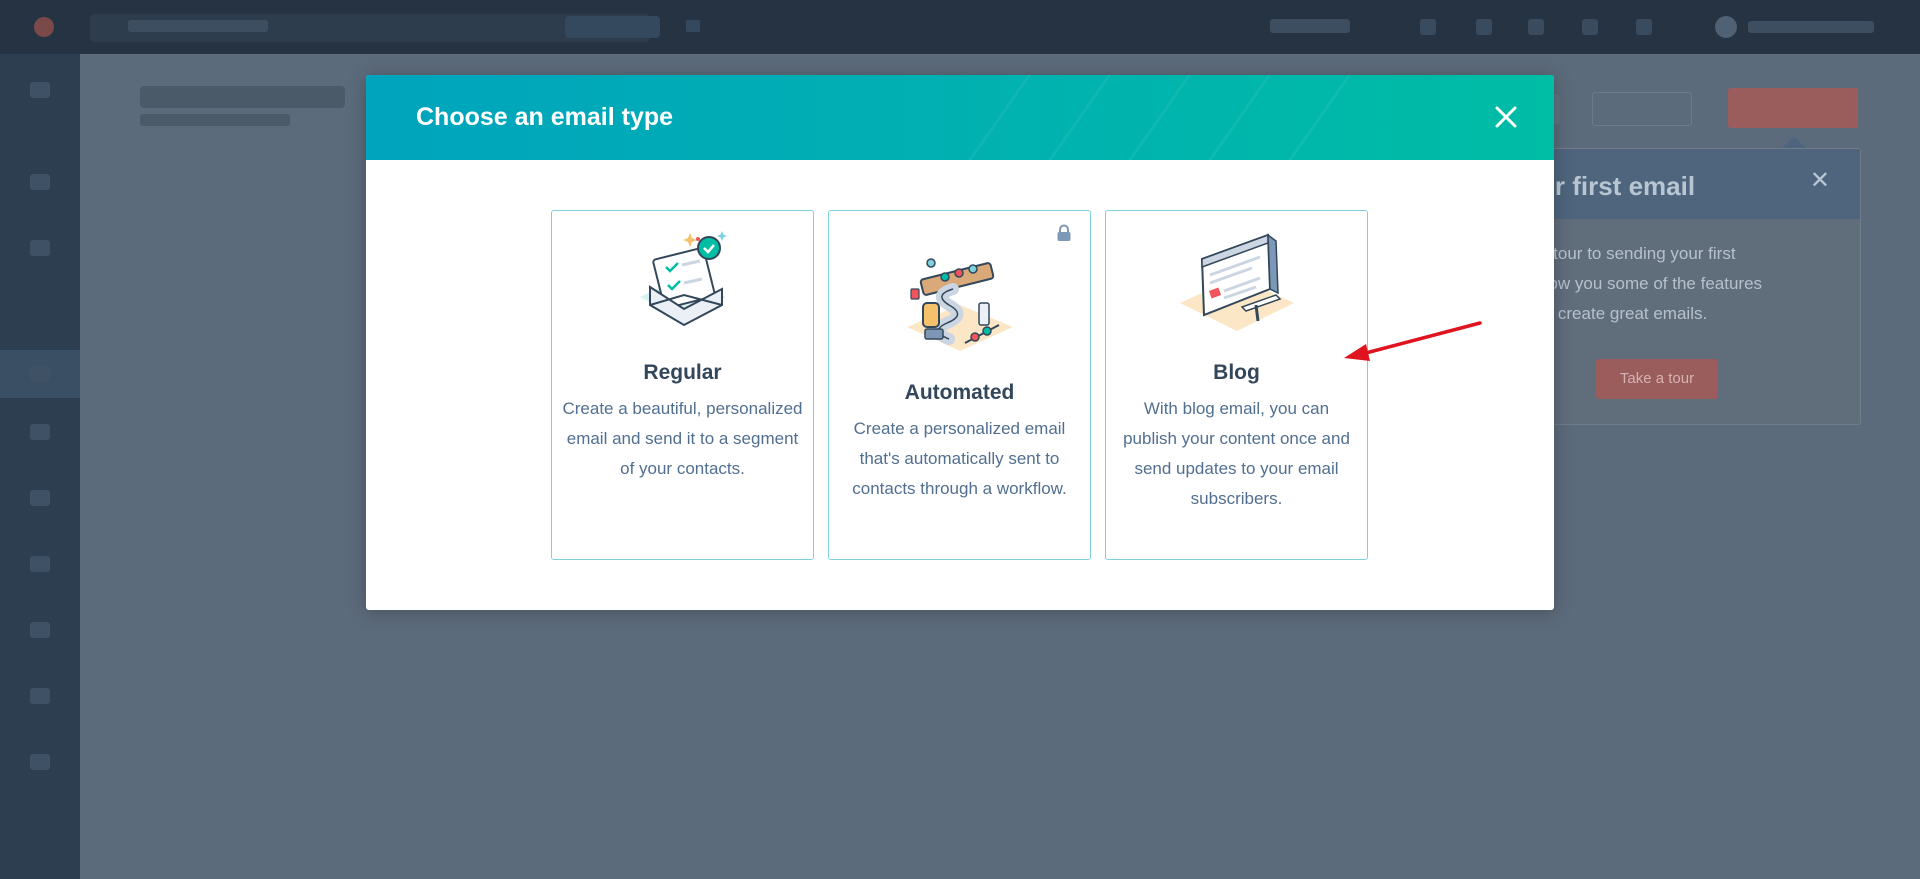 This screenshot has width=1920, height=879. I want to click on top-navigation-bar, so click(960, 27).